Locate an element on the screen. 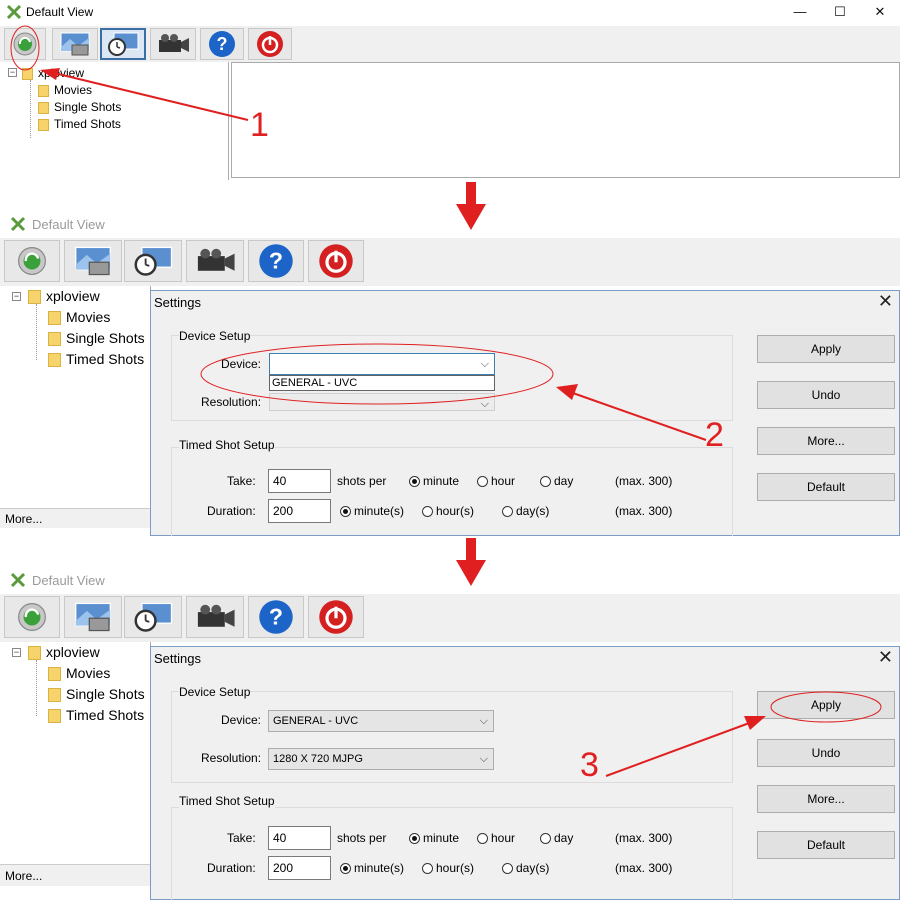  title-bar: Default View is located at coordinates (450, 224).